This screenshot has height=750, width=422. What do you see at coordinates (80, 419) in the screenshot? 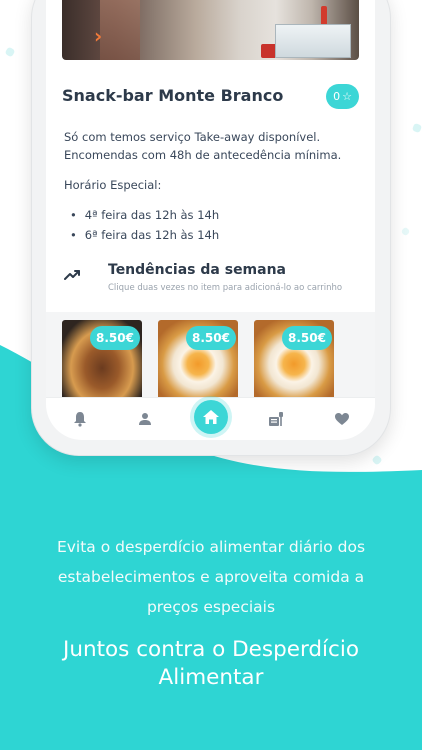
I see `bell-icon` at bounding box center [80, 419].